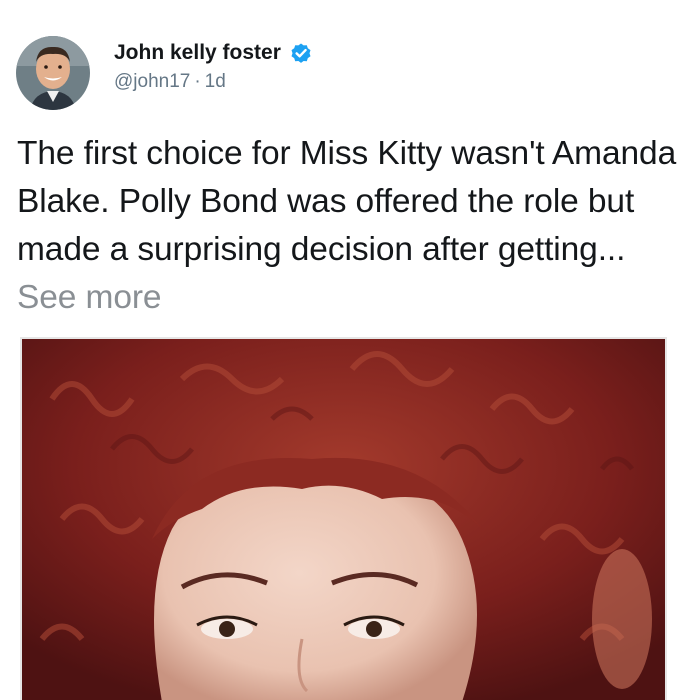 The width and height of the screenshot is (700, 700). What do you see at coordinates (89, 297) in the screenshot?
I see `see-more-link: See more` at bounding box center [89, 297].